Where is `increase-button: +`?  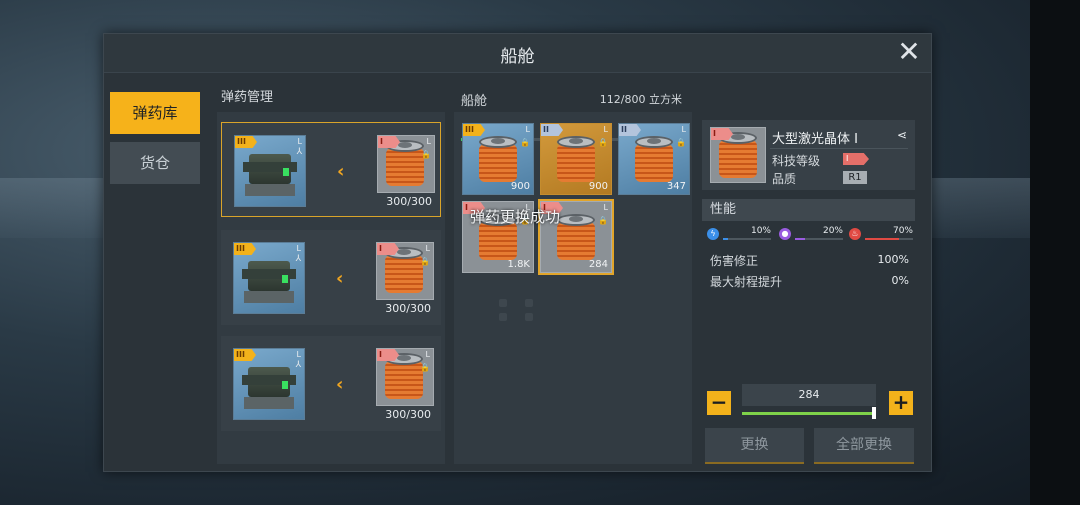 increase-button: + is located at coordinates (901, 403).